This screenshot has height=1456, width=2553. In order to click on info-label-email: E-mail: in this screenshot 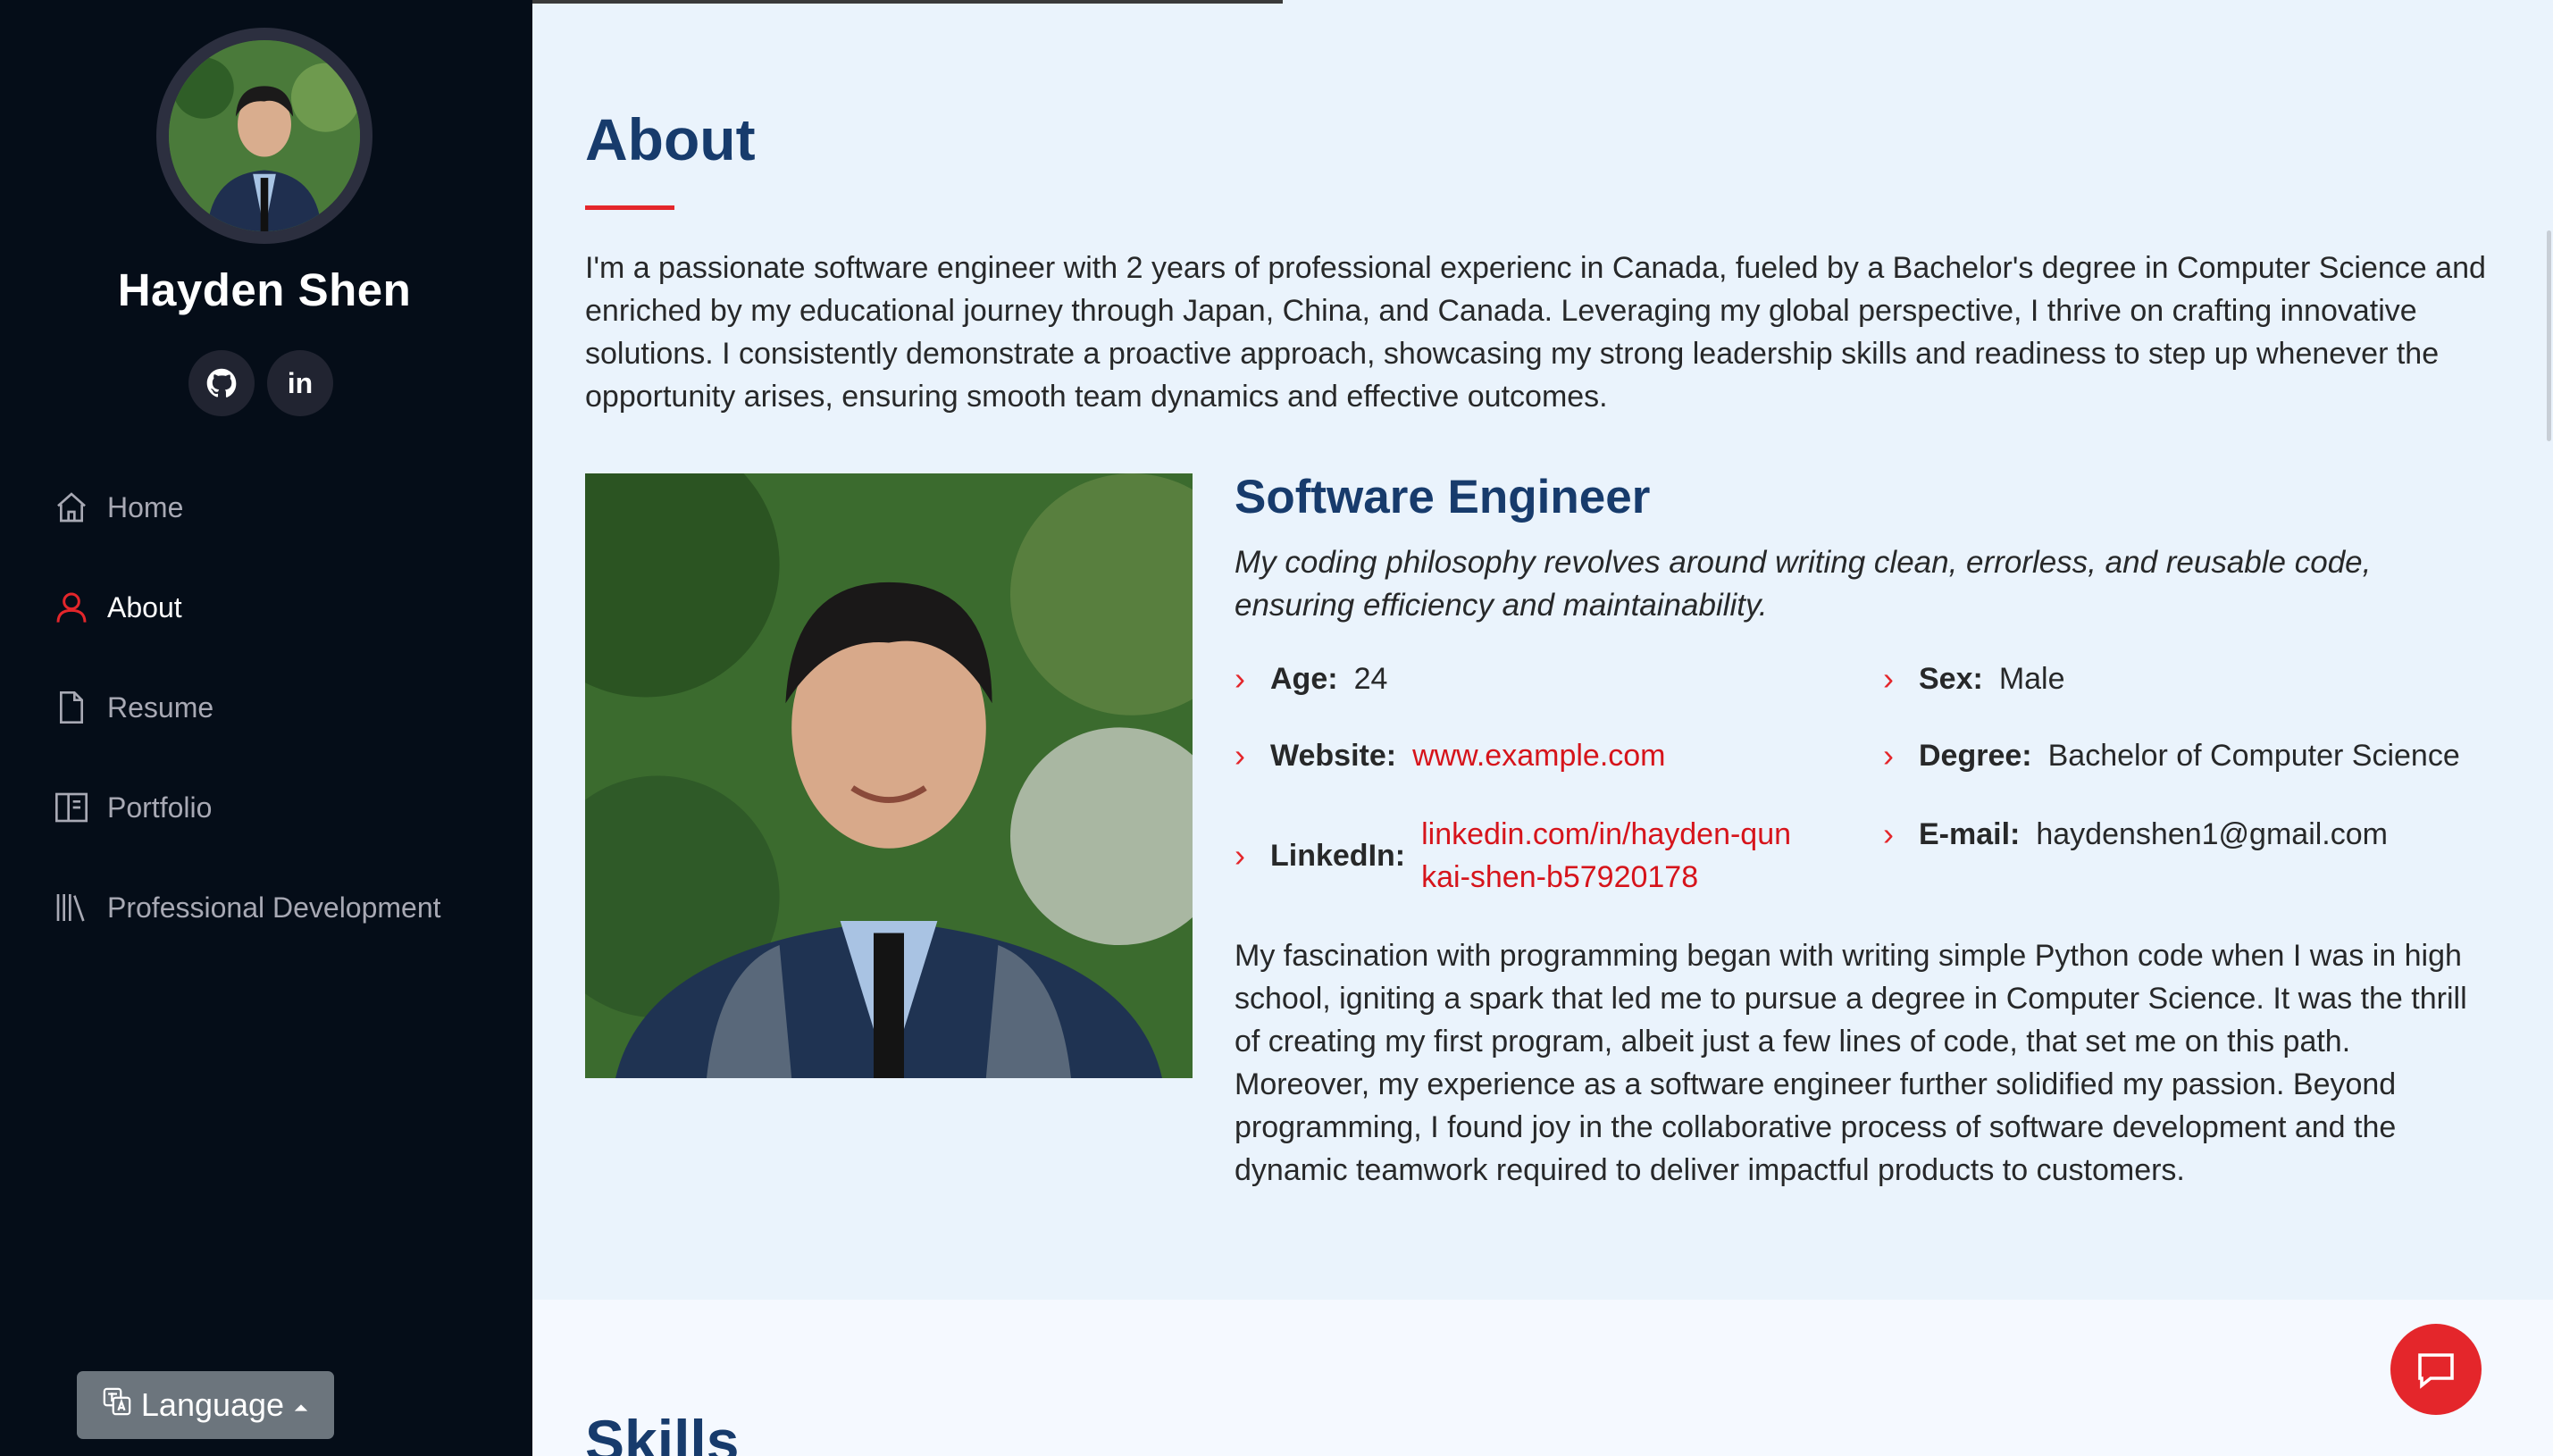, I will do `click(1970, 834)`.